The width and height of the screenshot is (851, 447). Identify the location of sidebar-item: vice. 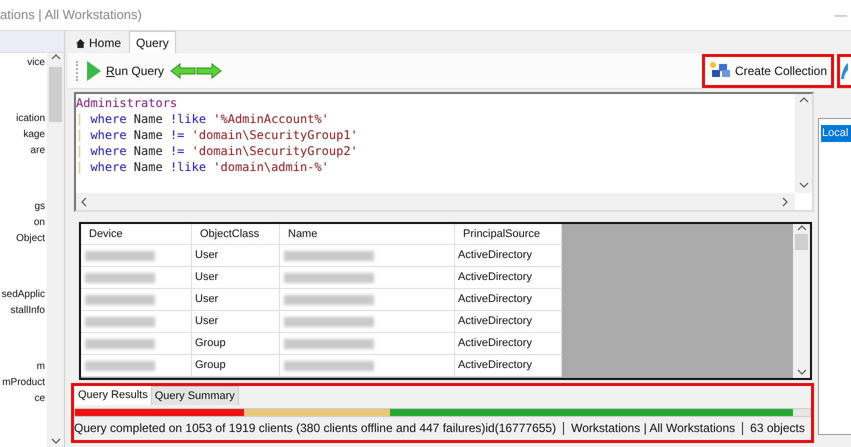
(37, 63).